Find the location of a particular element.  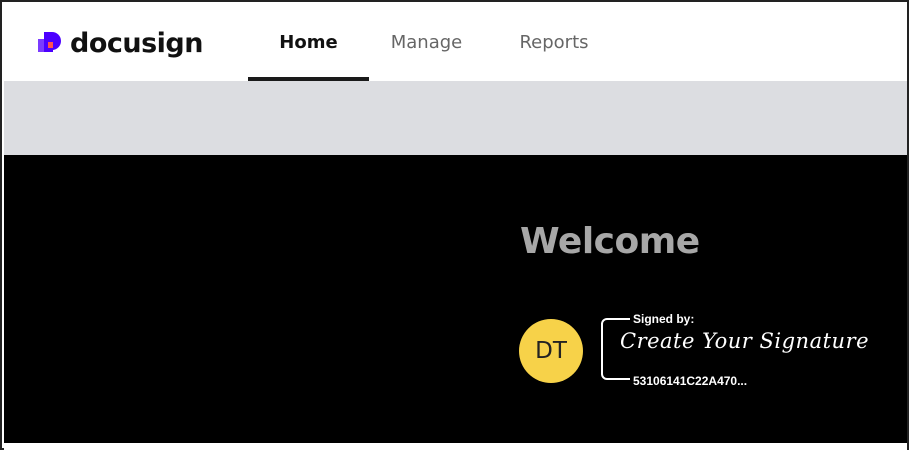

signed-by-label: Signed by: is located at coordinates (664, 319).